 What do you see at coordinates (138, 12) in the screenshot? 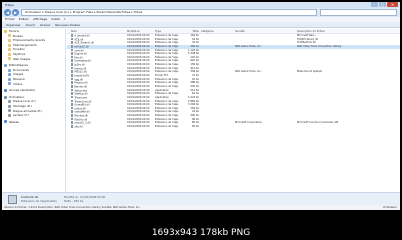
I see `breadcrumb-item: Tribes` at bounding box center [138, 12].